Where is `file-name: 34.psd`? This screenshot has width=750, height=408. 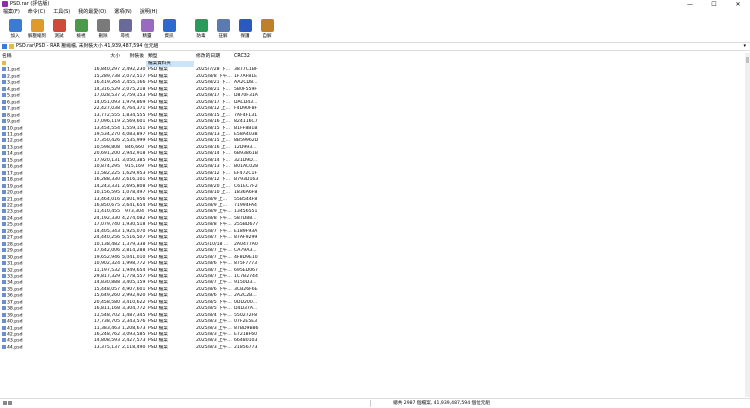 file-name: 34.psd is located at coordinates (15, 283).